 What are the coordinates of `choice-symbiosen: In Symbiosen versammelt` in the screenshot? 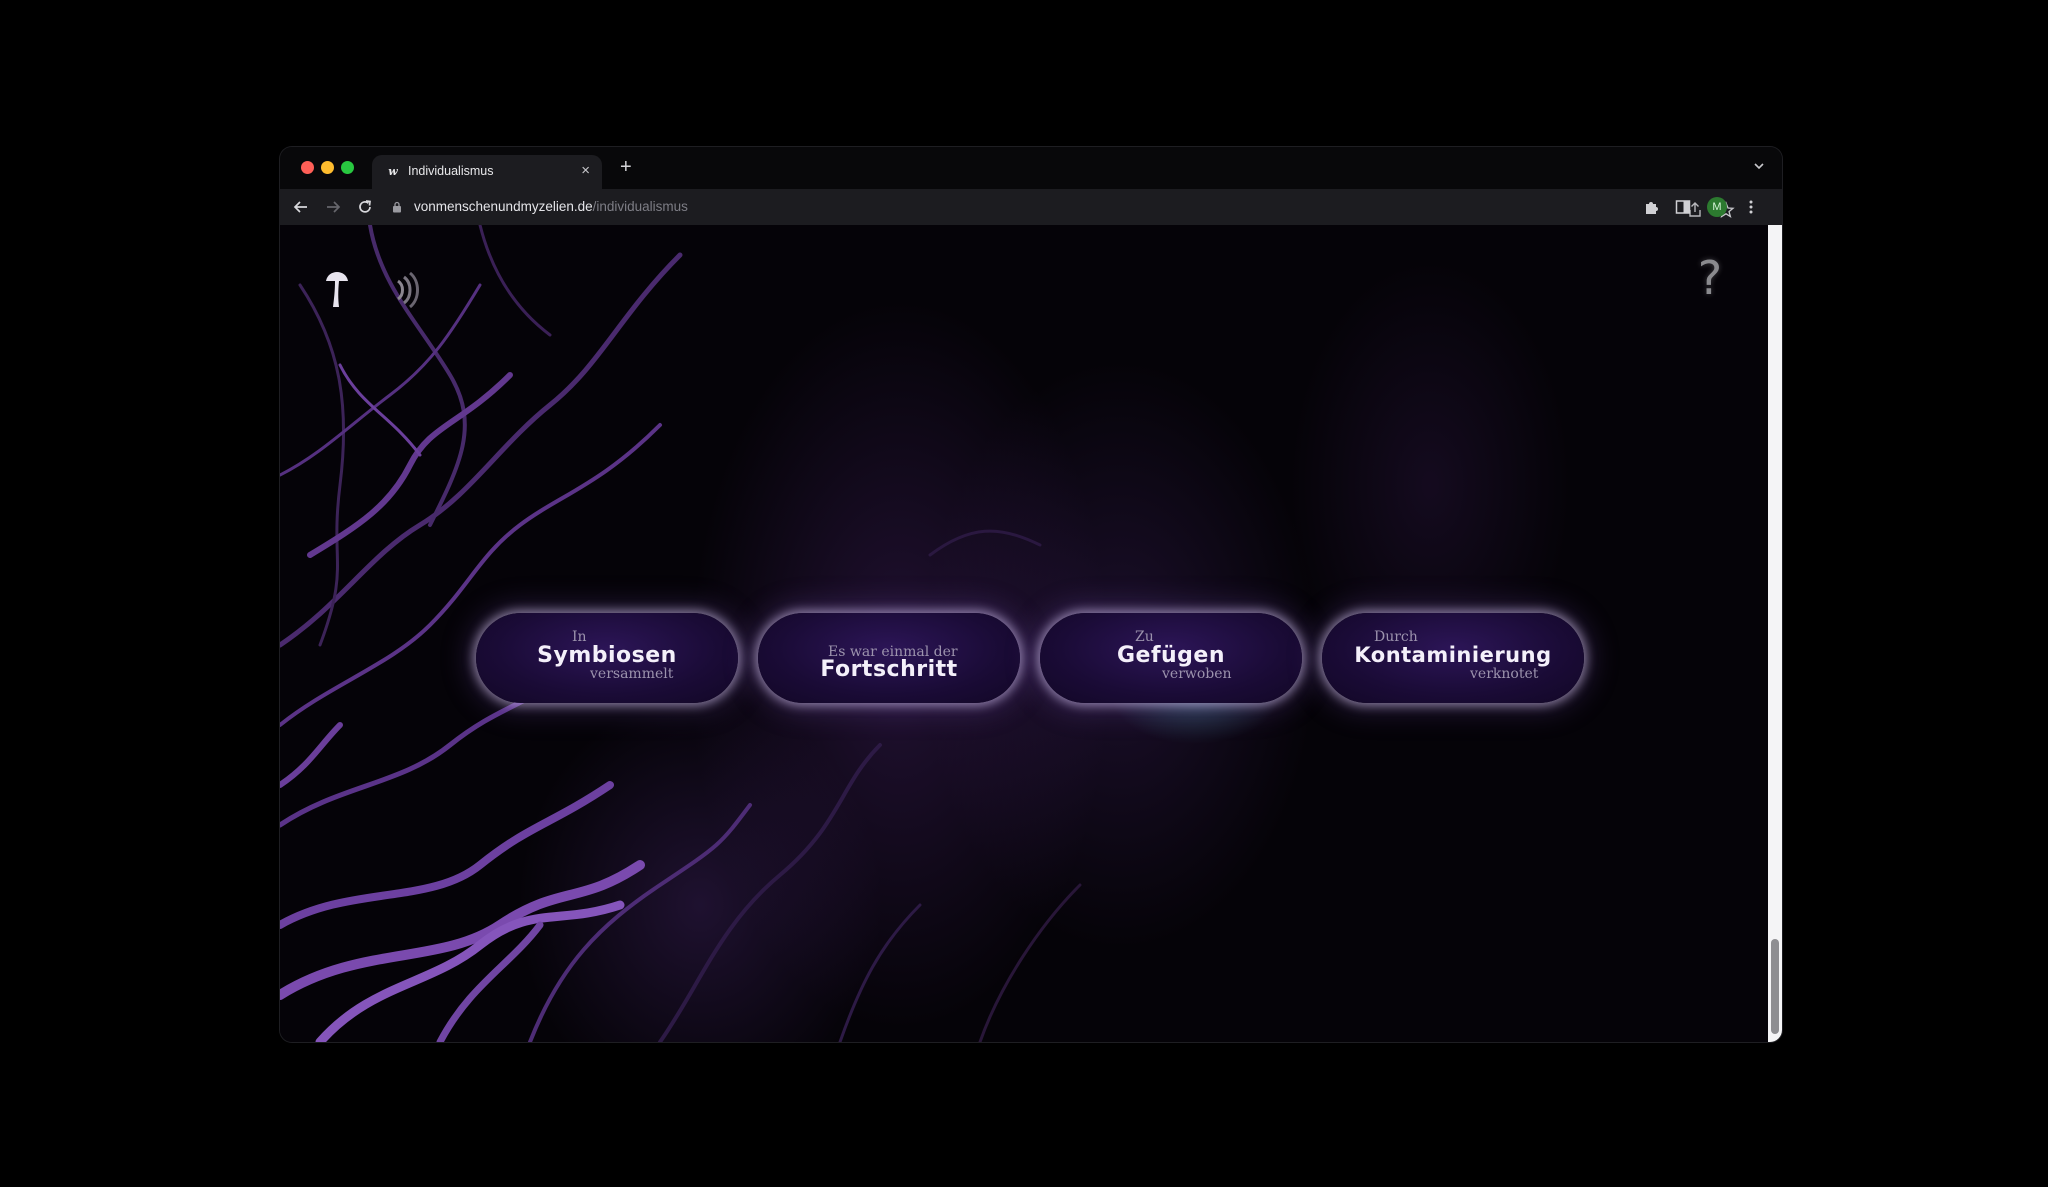 It's located at (607, 658).